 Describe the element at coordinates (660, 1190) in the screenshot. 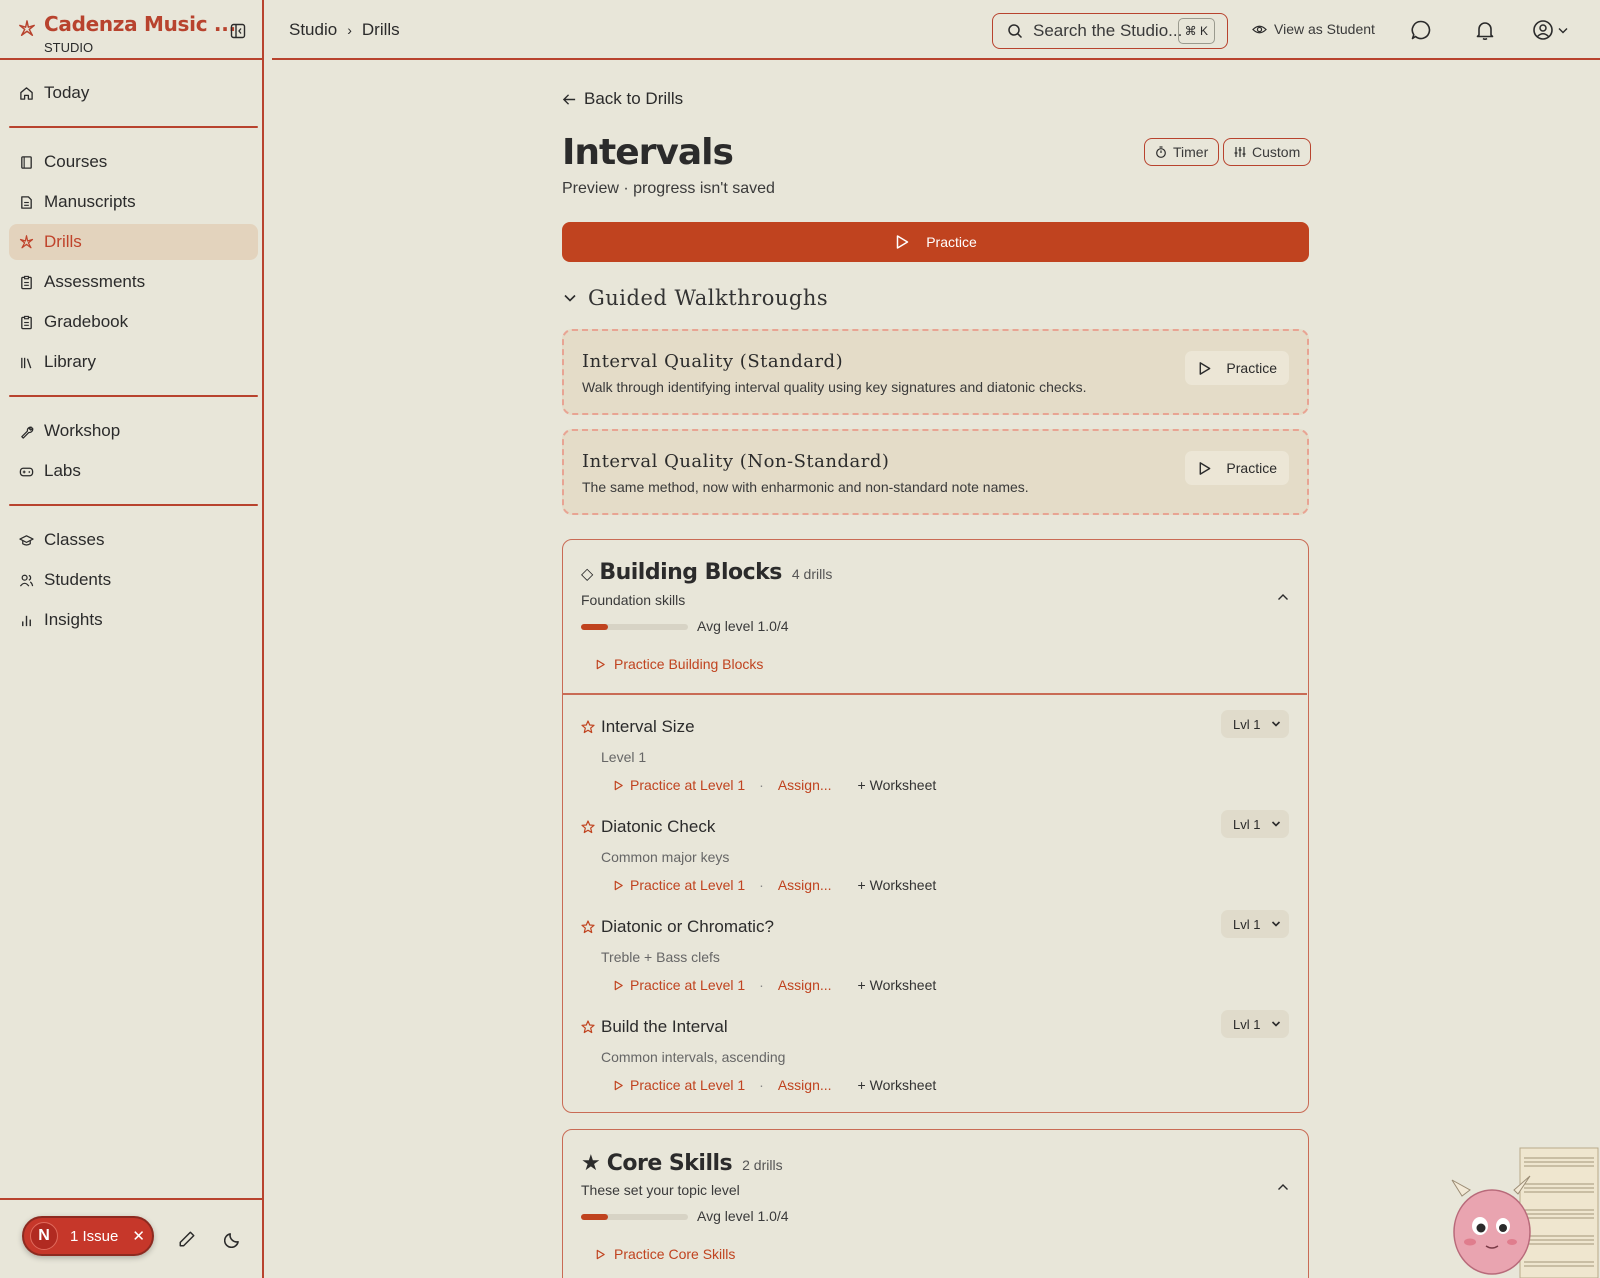

I see `section-subtitle: These set your topic level` at that location.